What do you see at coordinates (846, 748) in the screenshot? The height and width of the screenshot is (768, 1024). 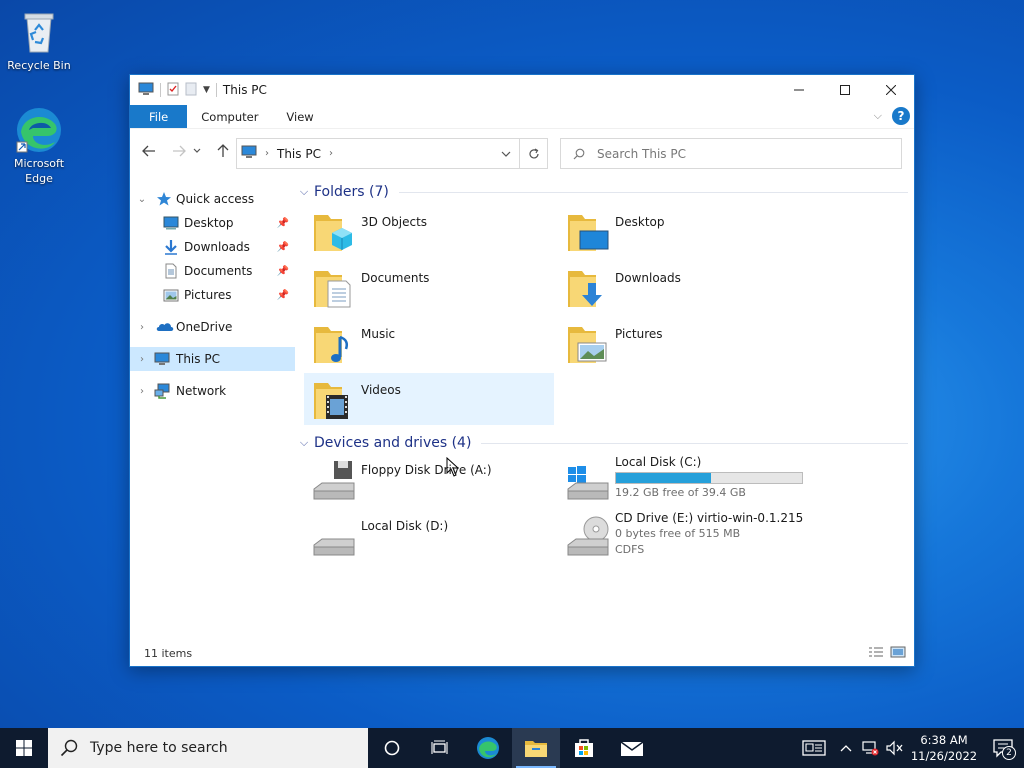 I see `show-hidden-icons-chevron-icon` at bounding box center [846, 748].